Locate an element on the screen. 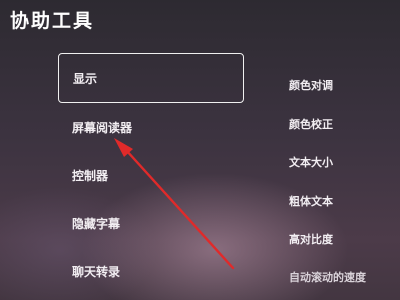  option-color-correction: 颜色校正 is located at coordinates (344, 124).